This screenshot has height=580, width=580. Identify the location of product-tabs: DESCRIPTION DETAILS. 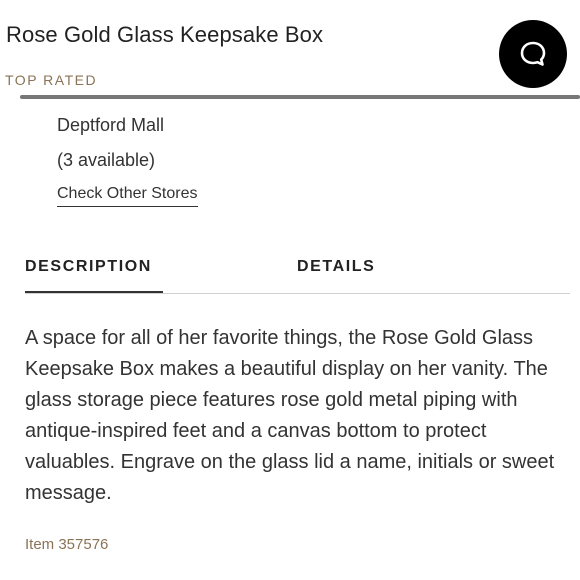
(297, 273).